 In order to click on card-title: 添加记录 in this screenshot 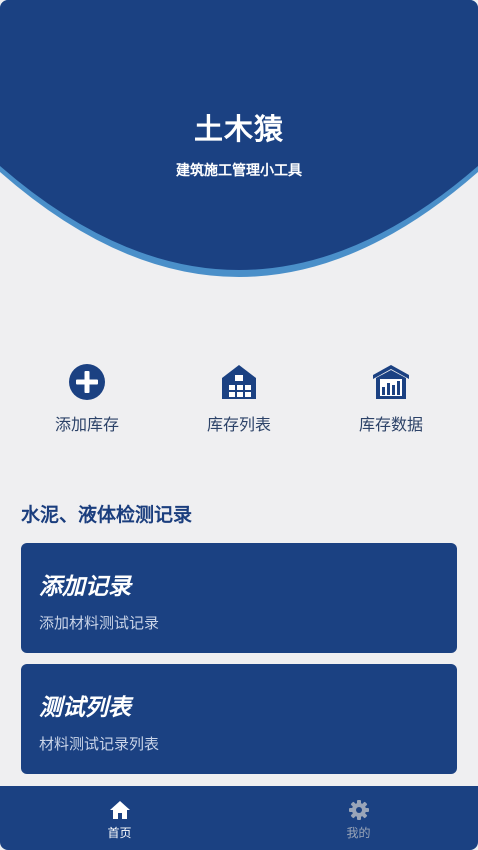, I will do `click(85, 587)`.